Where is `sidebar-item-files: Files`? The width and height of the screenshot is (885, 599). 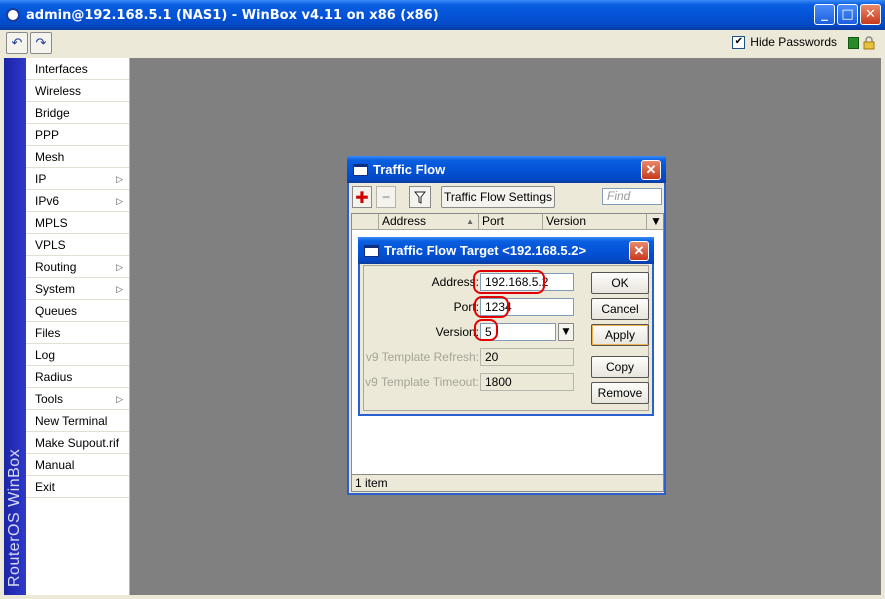
sidebar-item-files: Files is located at coordinates (77, 333).